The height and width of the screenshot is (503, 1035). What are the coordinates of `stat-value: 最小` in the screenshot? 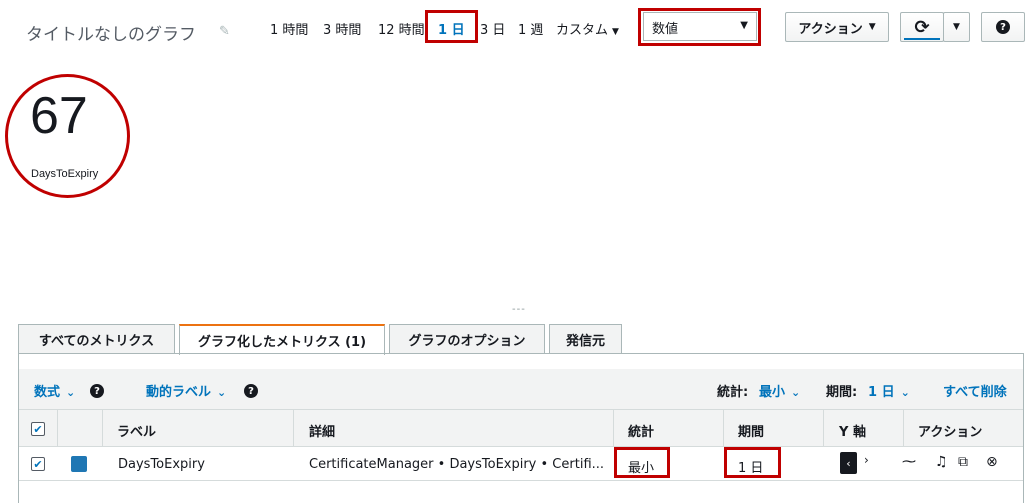 It's located at (772, 392).